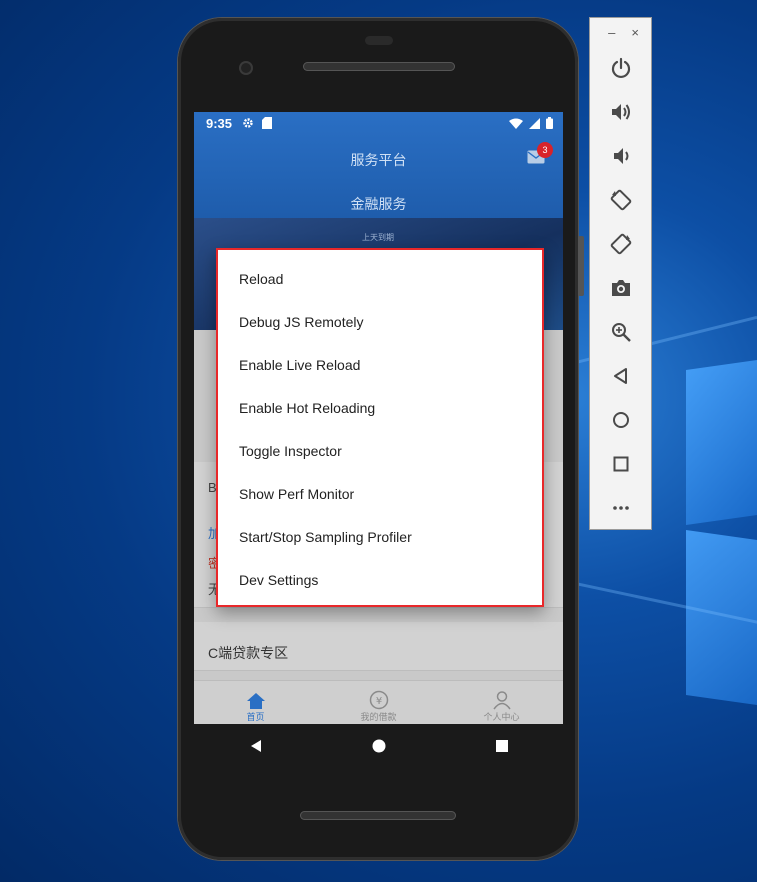 This screenshot has width=757, height=882. What do you see at coordinates (267, 123) in the screenshot?
I see `sd-card-icon` at bounding box center [267, 123].